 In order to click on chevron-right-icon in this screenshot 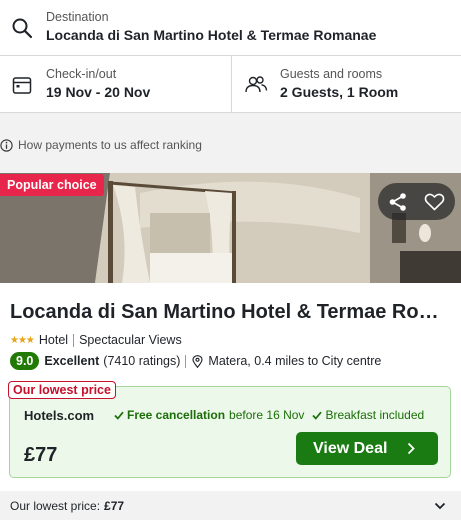, I will do `click(411, 448)`.